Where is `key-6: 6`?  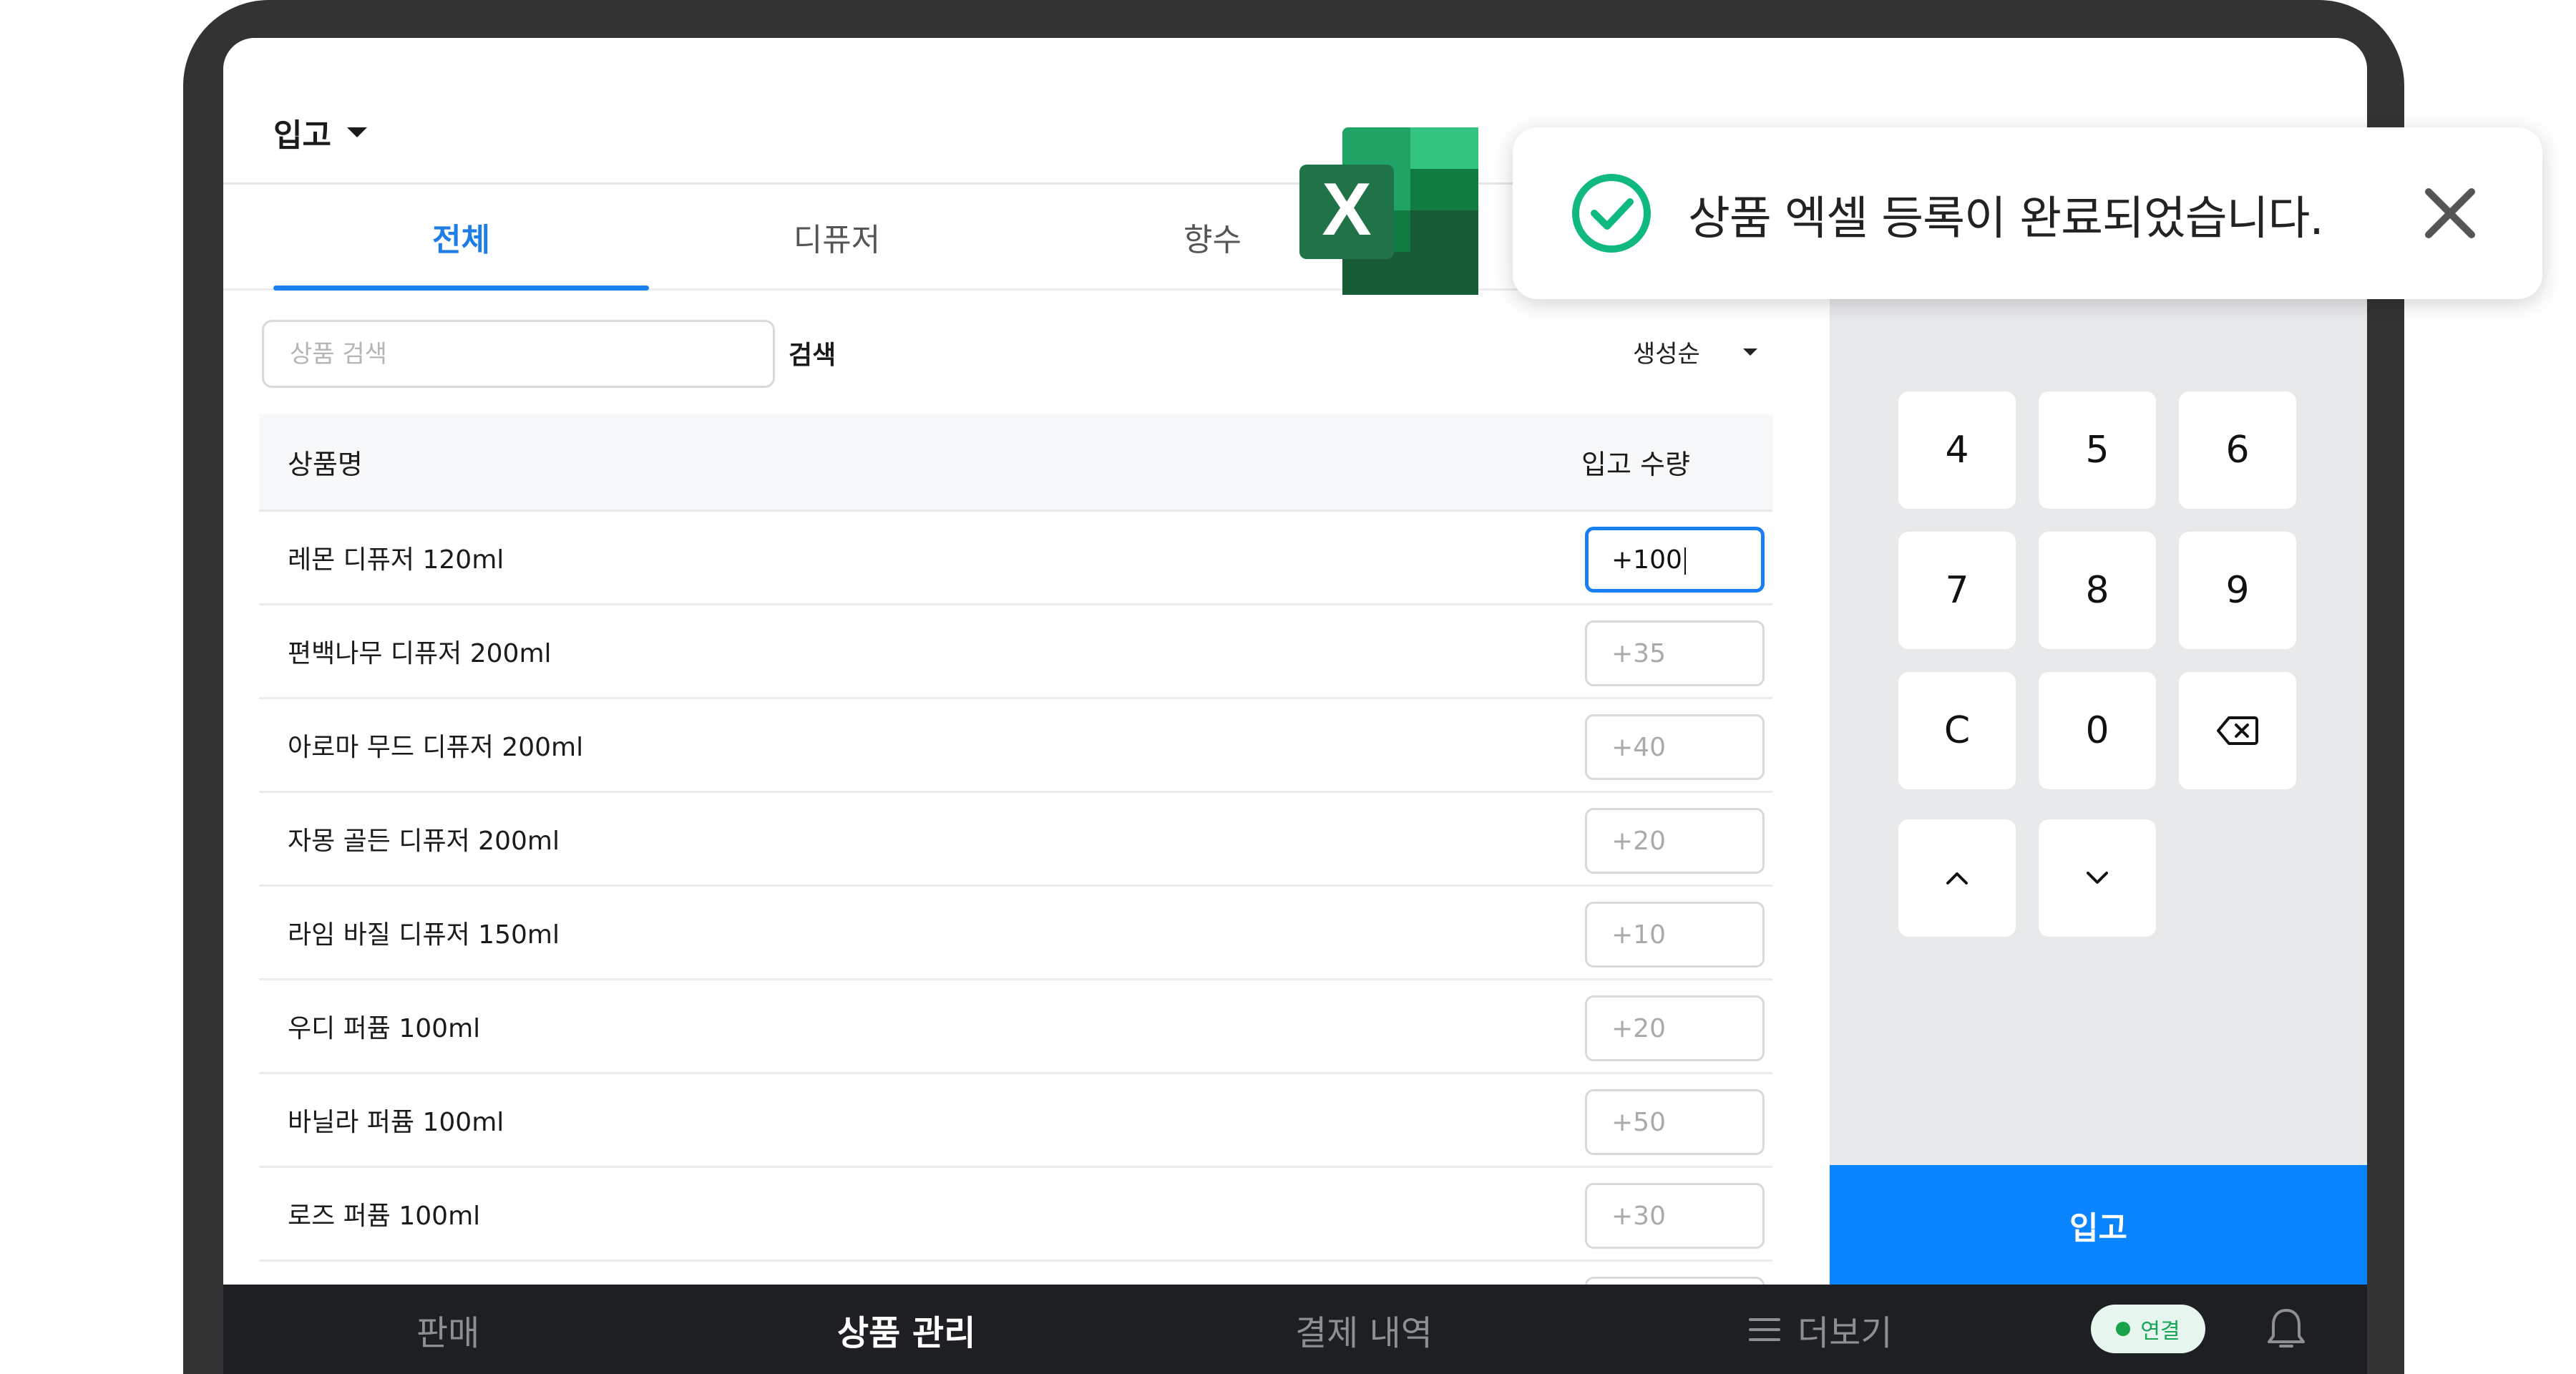 key-6: 6 is located at coordinates (2237, 450).